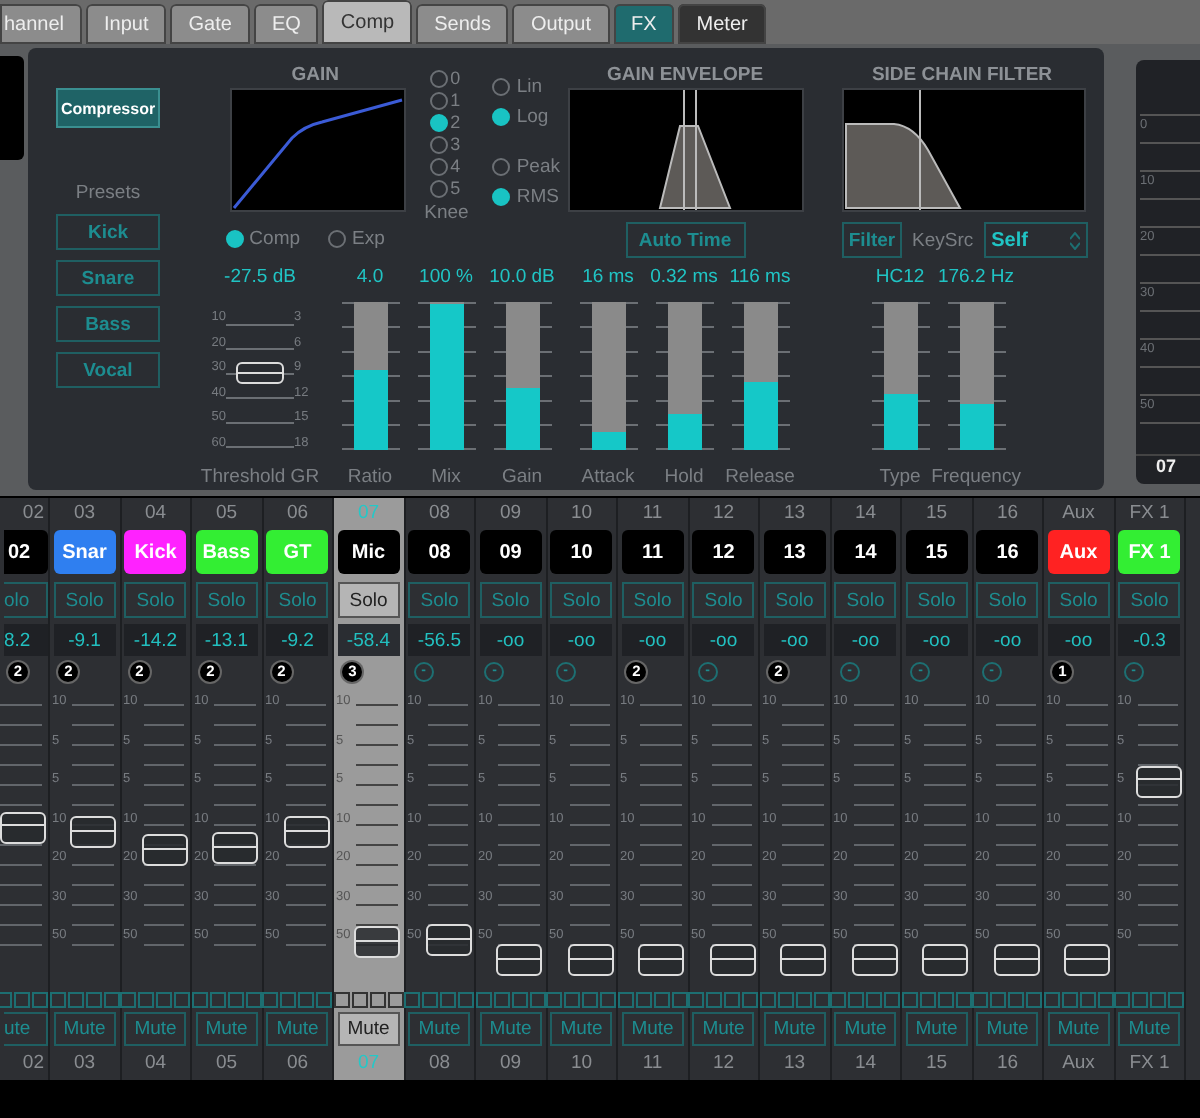  Describe the element at coordinates (286, 24) in the screenshot. I see `tab: EQ` at that location.